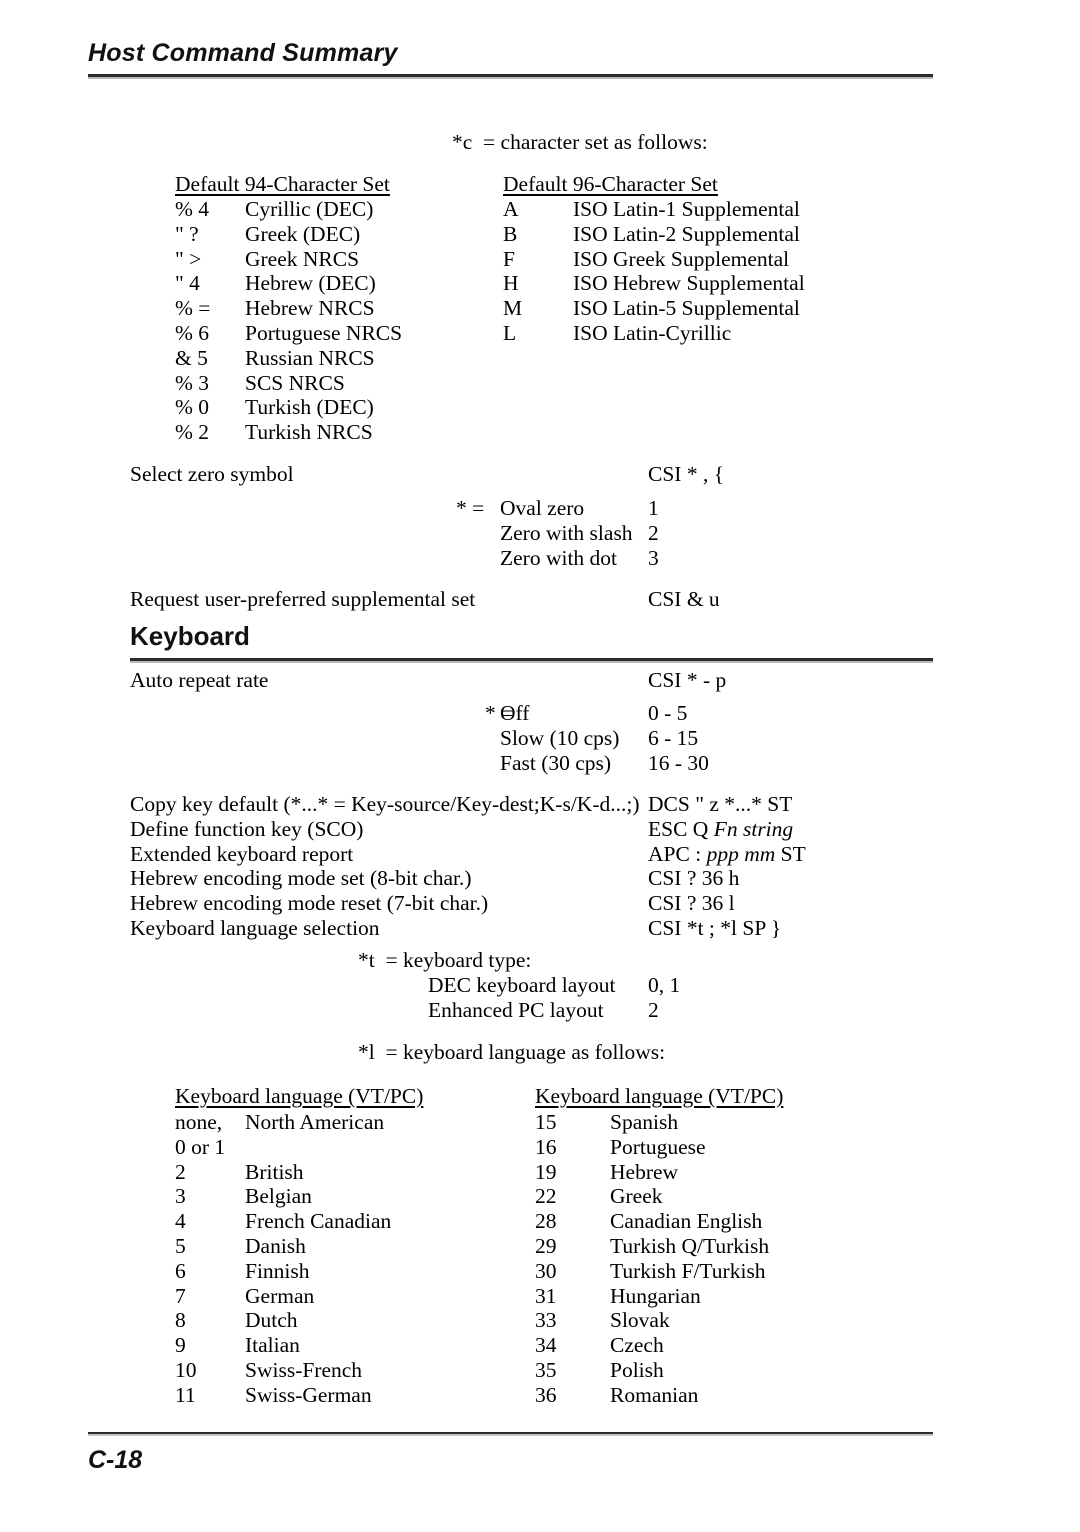  I want to click on charset-right-code: B, so click(510, 233).